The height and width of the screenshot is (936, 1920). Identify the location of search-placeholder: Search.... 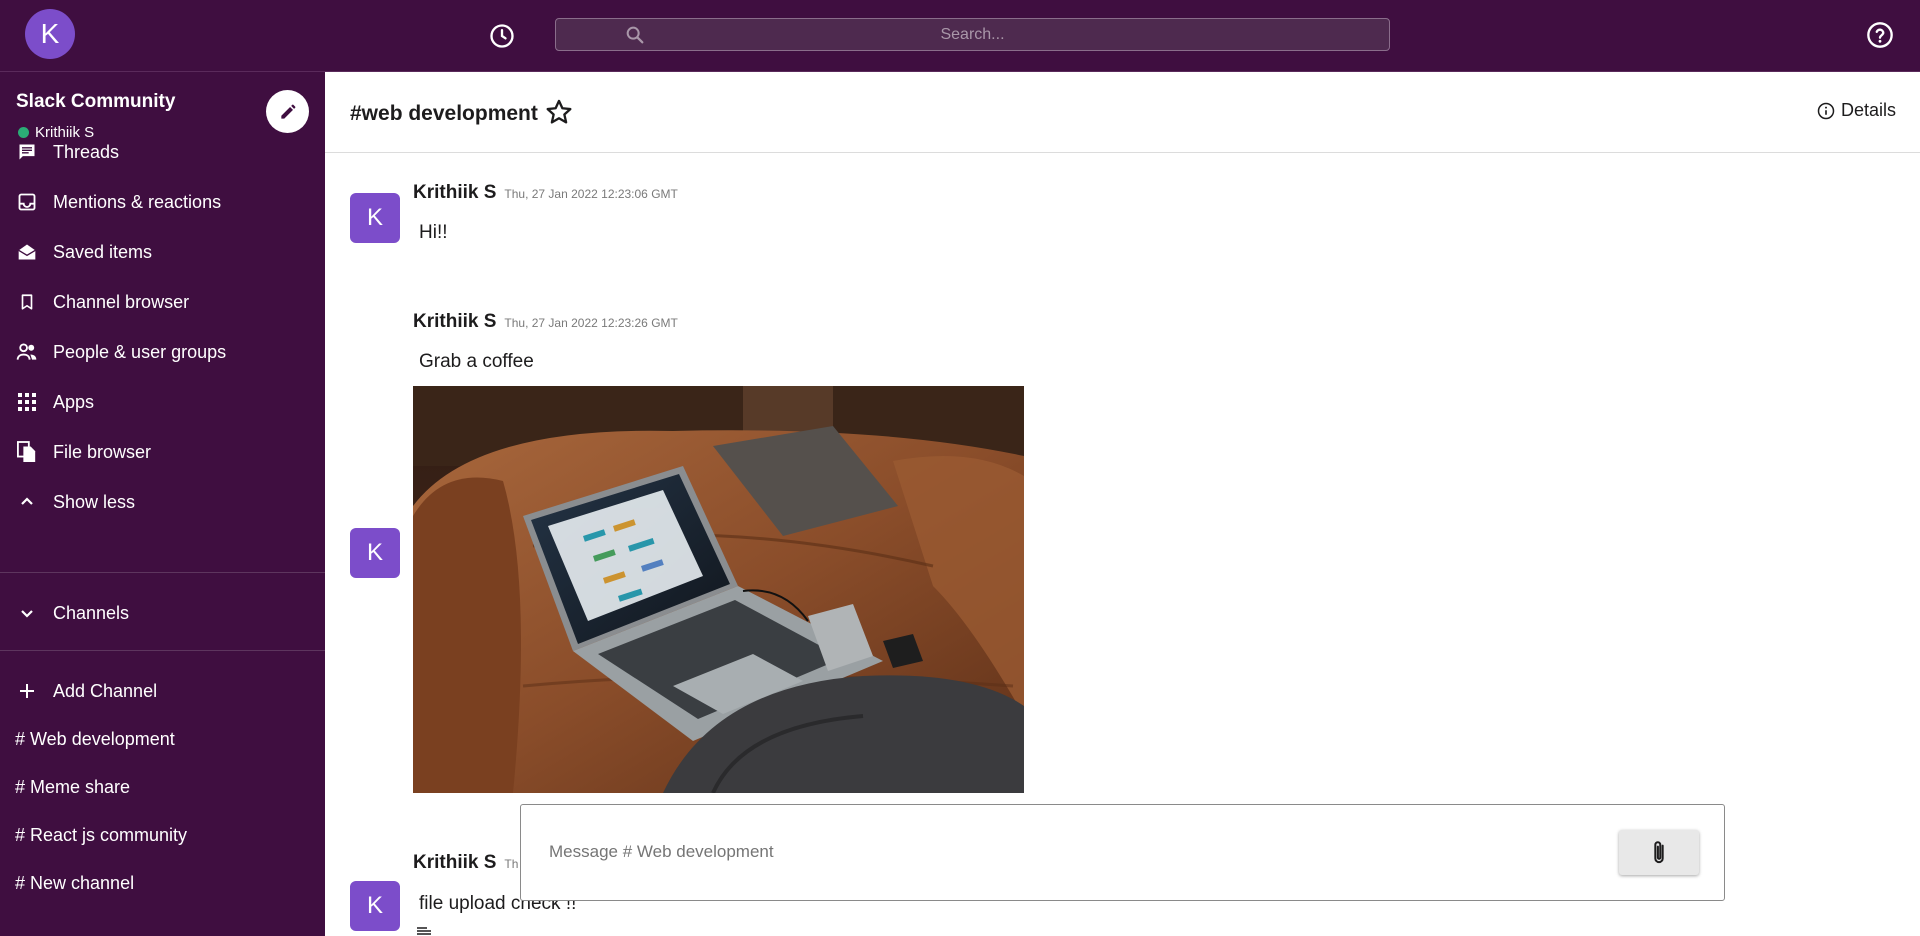
(972, 34).